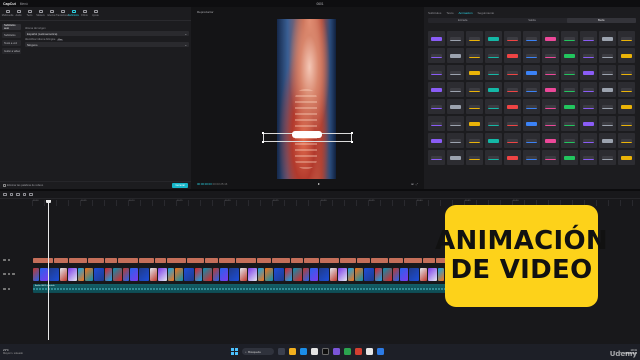 The width and height of the screenshot is (640, 360). I want to click on taskbar-search: ⌕ Búsqueda, so click(258, 351).